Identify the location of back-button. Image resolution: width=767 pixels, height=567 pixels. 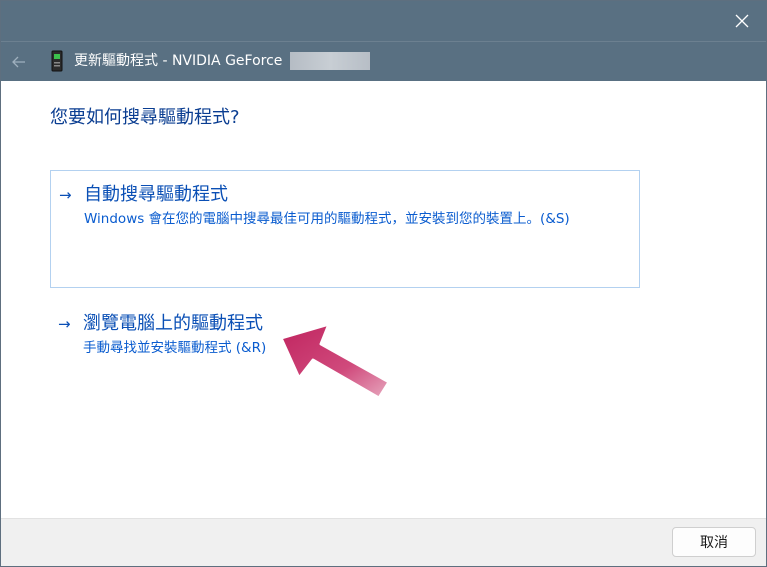
(19, 62).